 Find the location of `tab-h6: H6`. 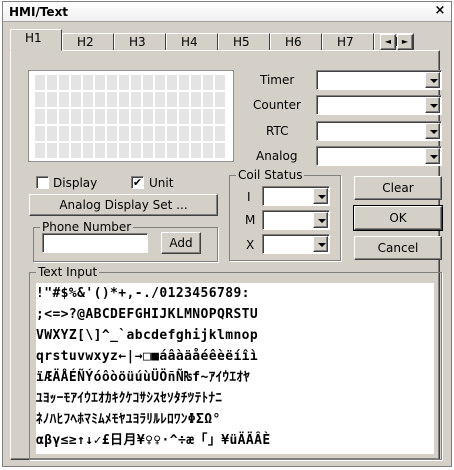

tab-h6: H6 is located at coordinates (296, 42).